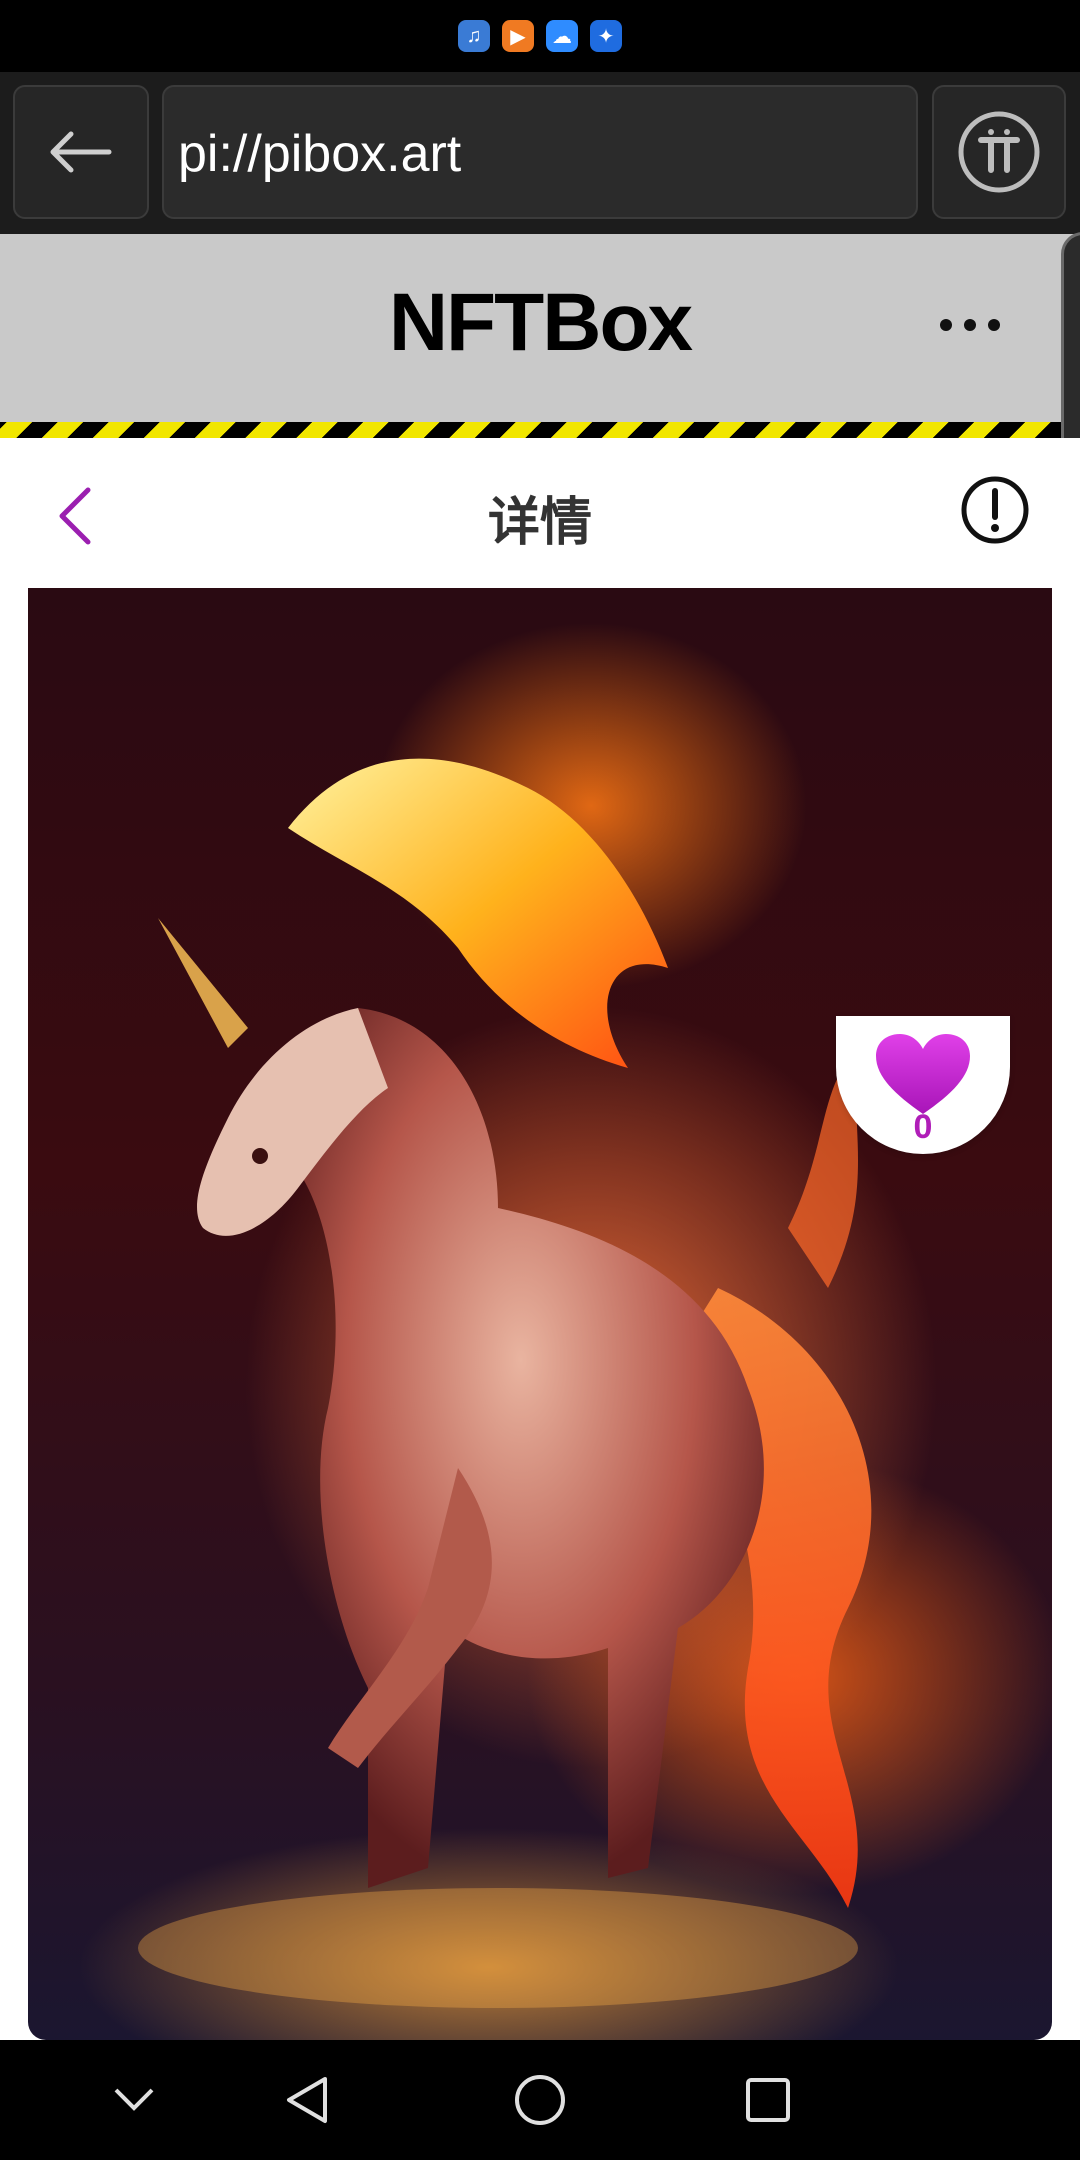  Describe the element at coordinates (995, 510) in the screenshot. I see `info-exclamation-icon` at that location.